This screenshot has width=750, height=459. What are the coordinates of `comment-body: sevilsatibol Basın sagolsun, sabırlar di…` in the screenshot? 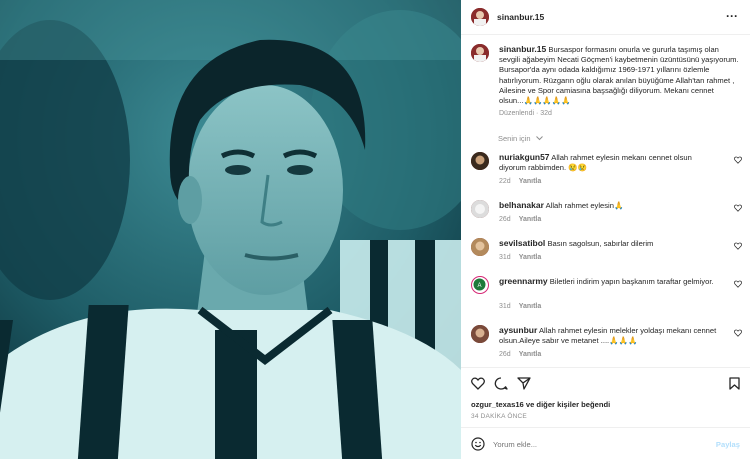 It's located at (609, 243).